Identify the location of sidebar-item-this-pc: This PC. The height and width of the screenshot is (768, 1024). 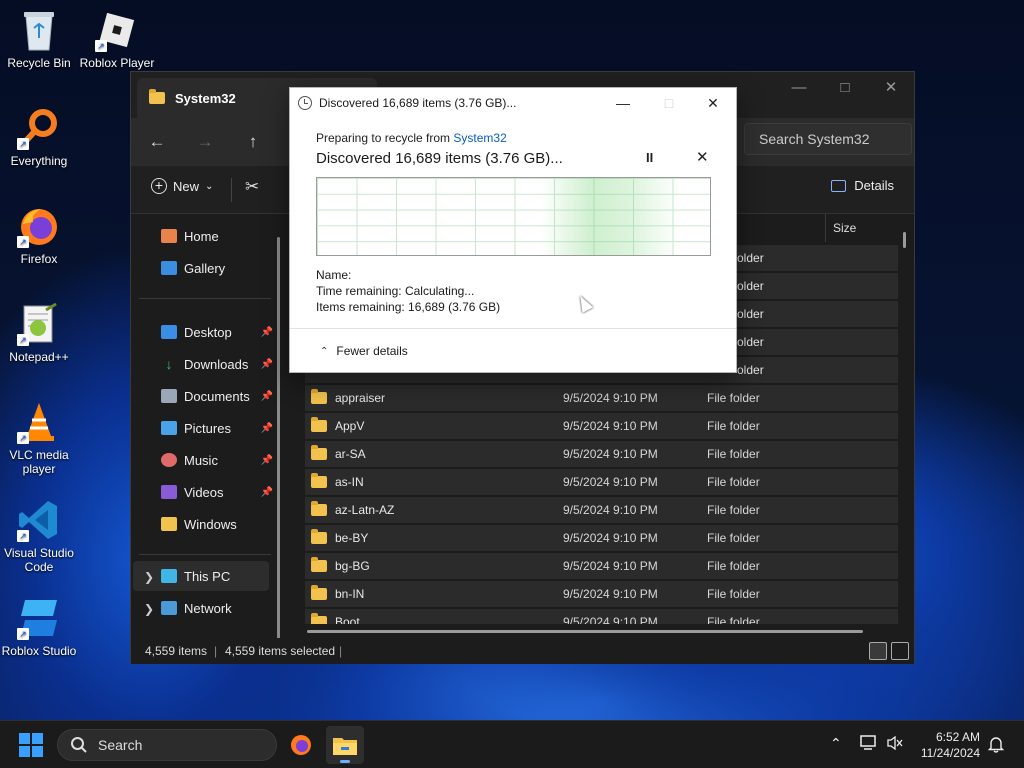
(217, 576).